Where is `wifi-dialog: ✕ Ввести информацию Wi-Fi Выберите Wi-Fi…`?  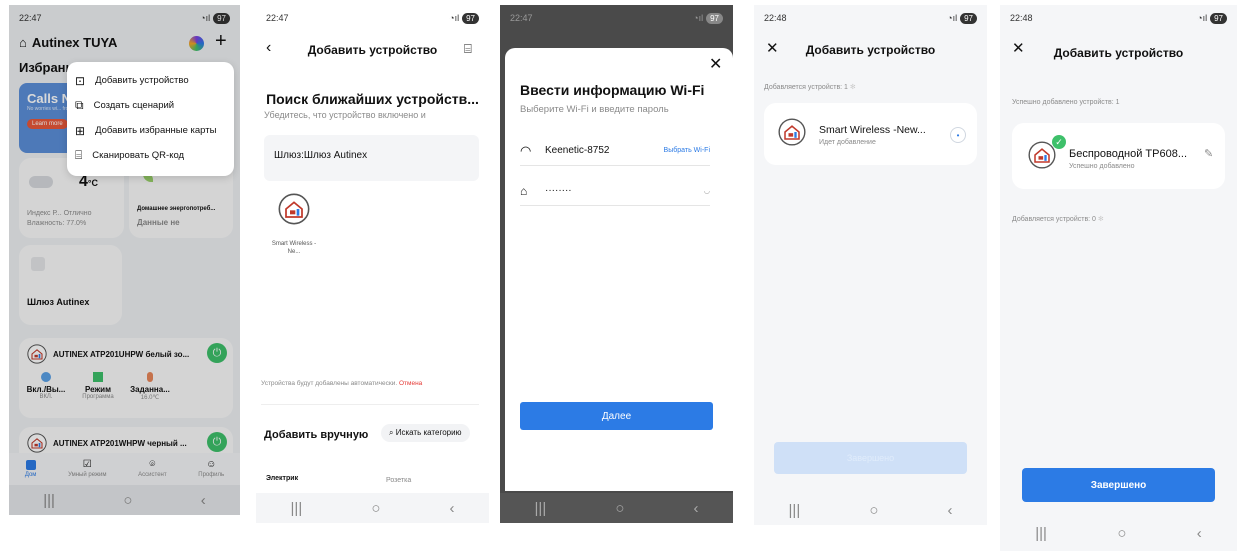 wifi-dialog: ✕ Ввести информацию Wi-Fi Выберите Wi-Fi… is located at coordinates (619, 269).